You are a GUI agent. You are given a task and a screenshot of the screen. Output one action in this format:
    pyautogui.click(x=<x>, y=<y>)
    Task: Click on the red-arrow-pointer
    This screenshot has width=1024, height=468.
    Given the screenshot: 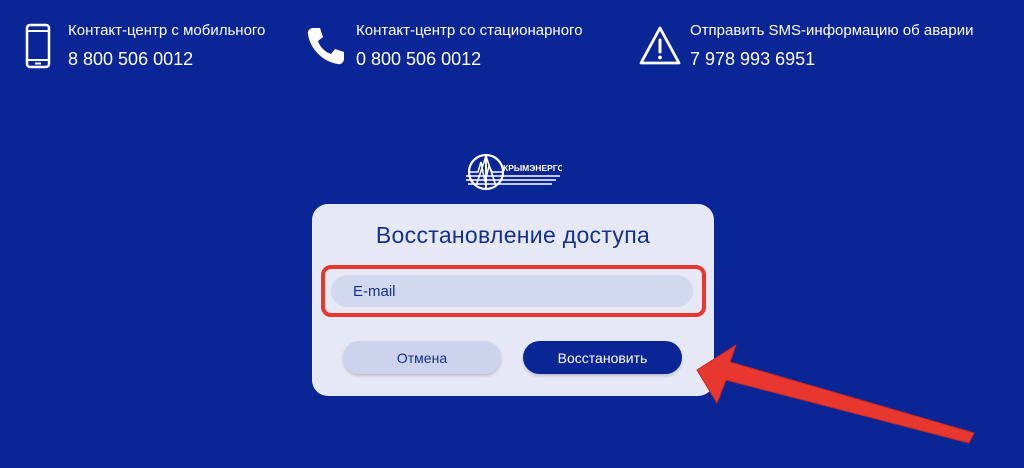 What is the action you would take?
    pyautogui.click(x=835, y=394)
    